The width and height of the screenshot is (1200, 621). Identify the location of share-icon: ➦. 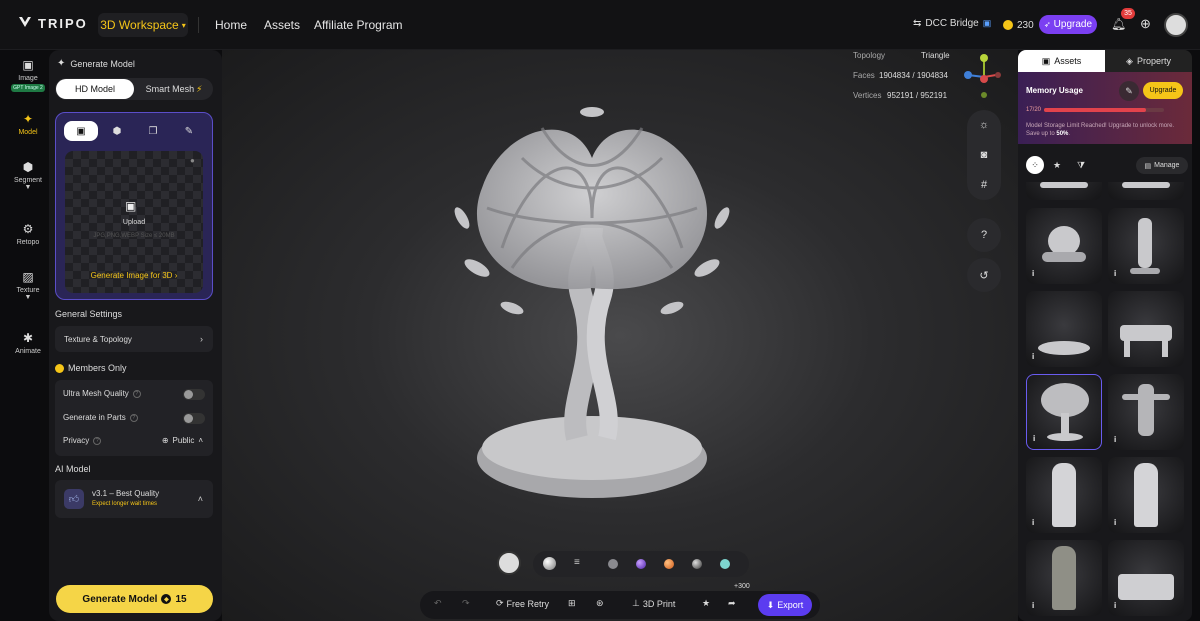
(732, 603).